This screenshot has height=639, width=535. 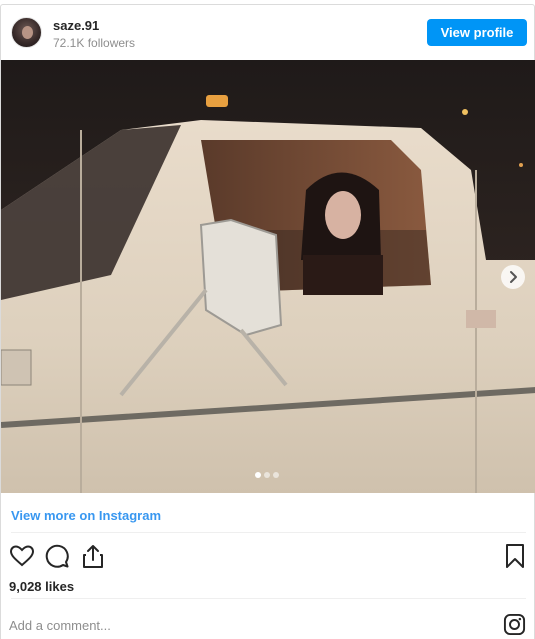 I want to click on share-icon, so click(x=93, y=556).